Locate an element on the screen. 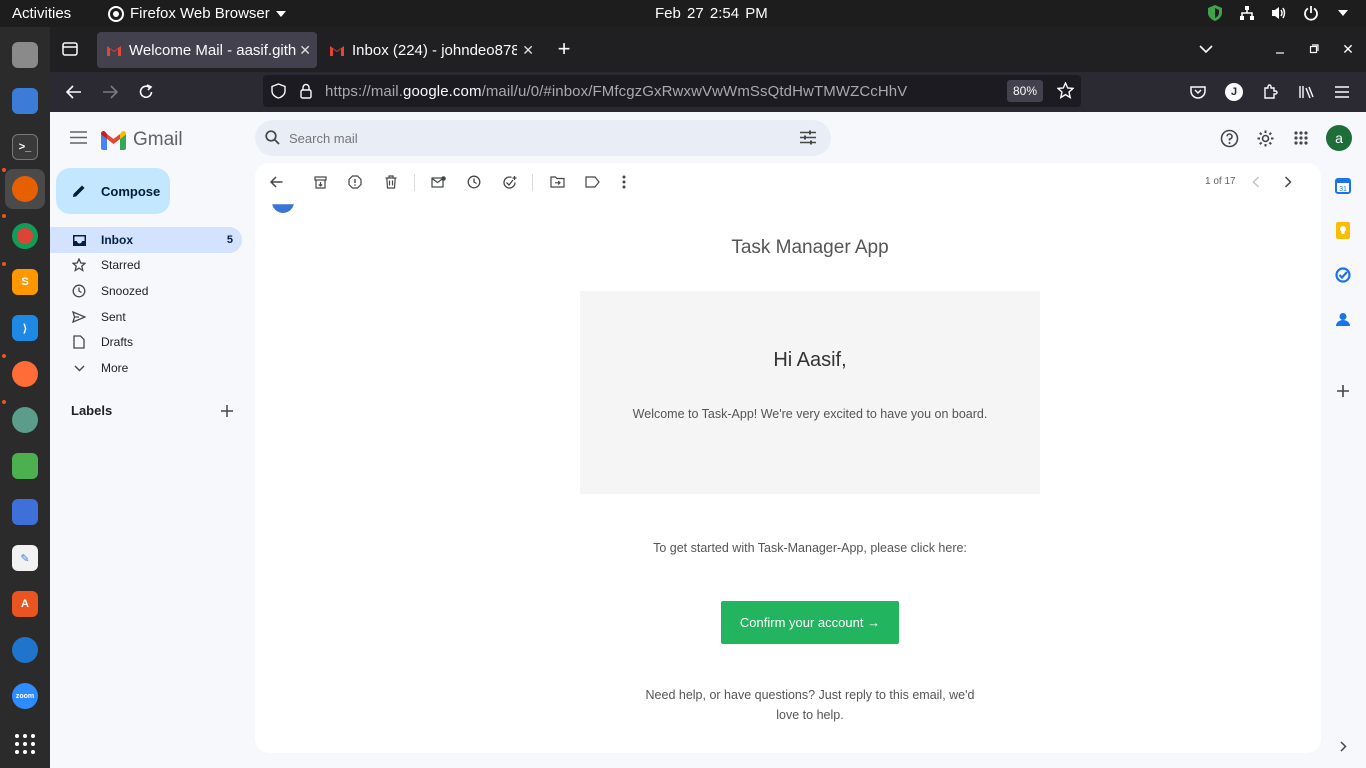  shield-icon is located at coordinates (1215, 13).